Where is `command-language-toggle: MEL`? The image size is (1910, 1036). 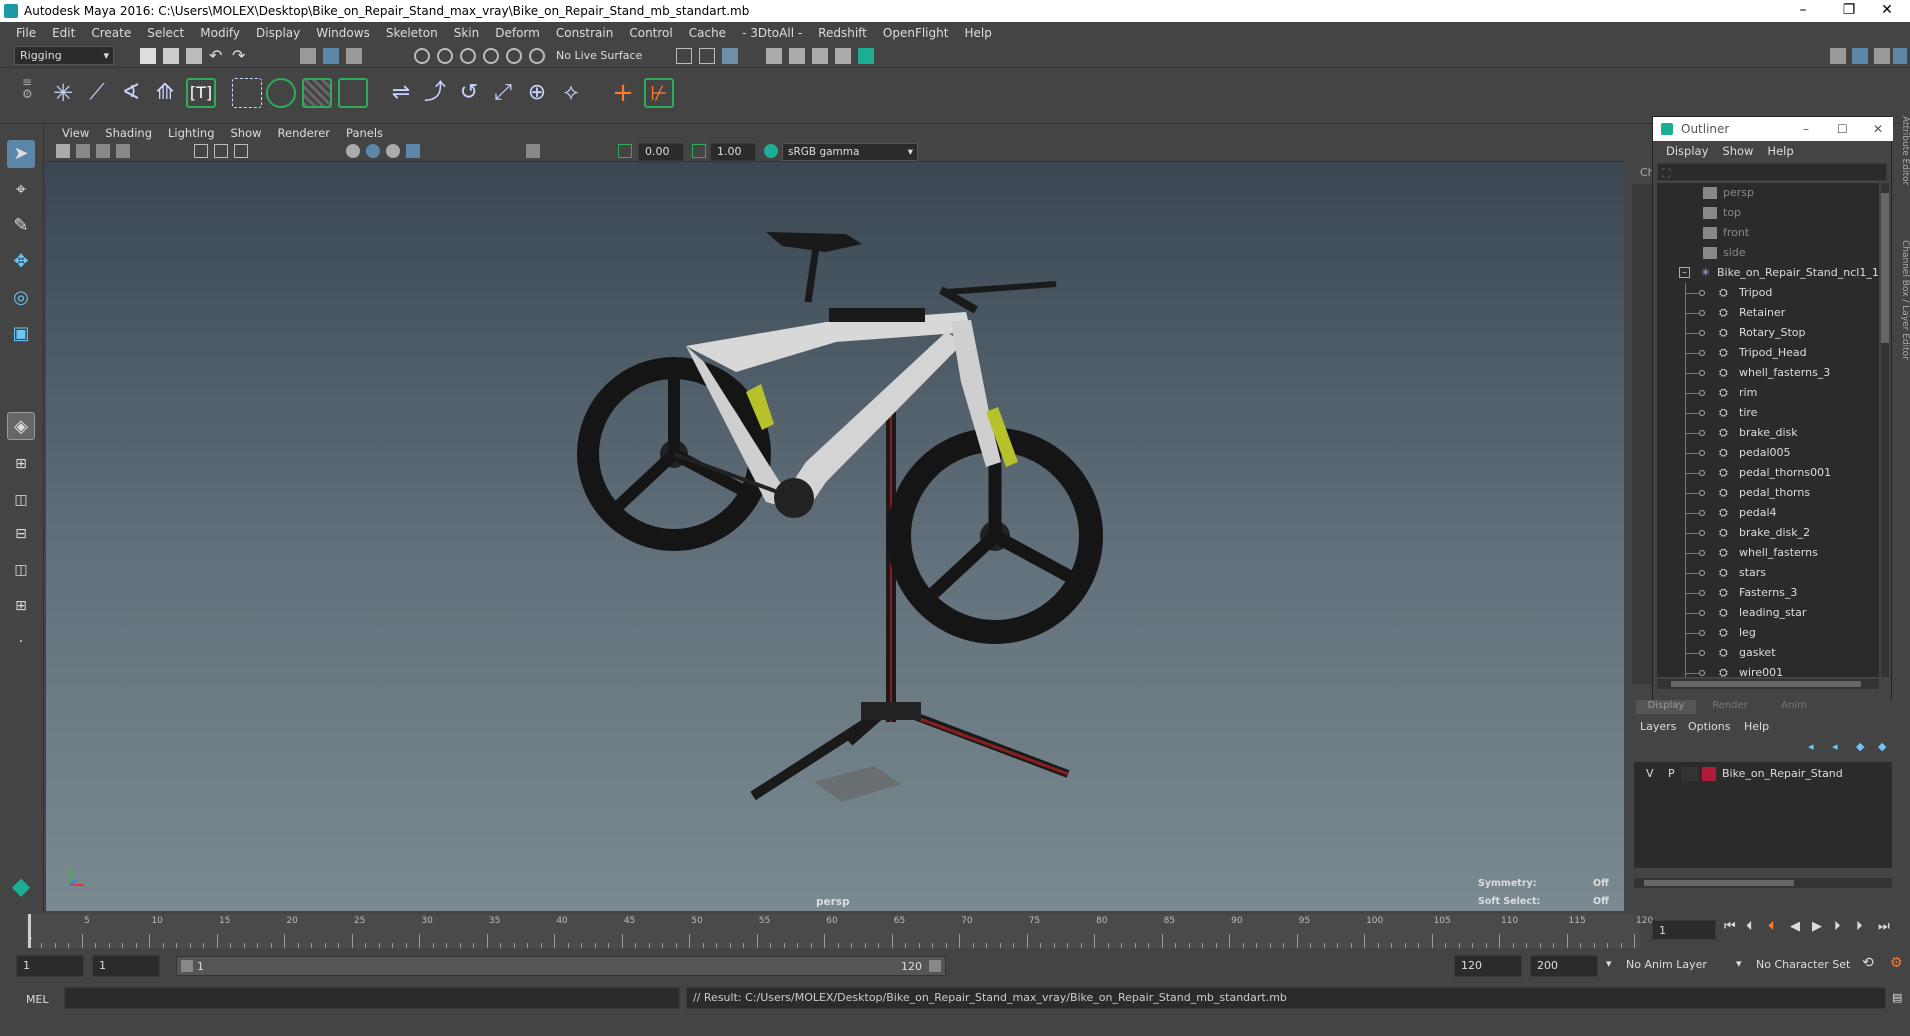
command-language-toggle: MEL is located at coordinates (37, 999).